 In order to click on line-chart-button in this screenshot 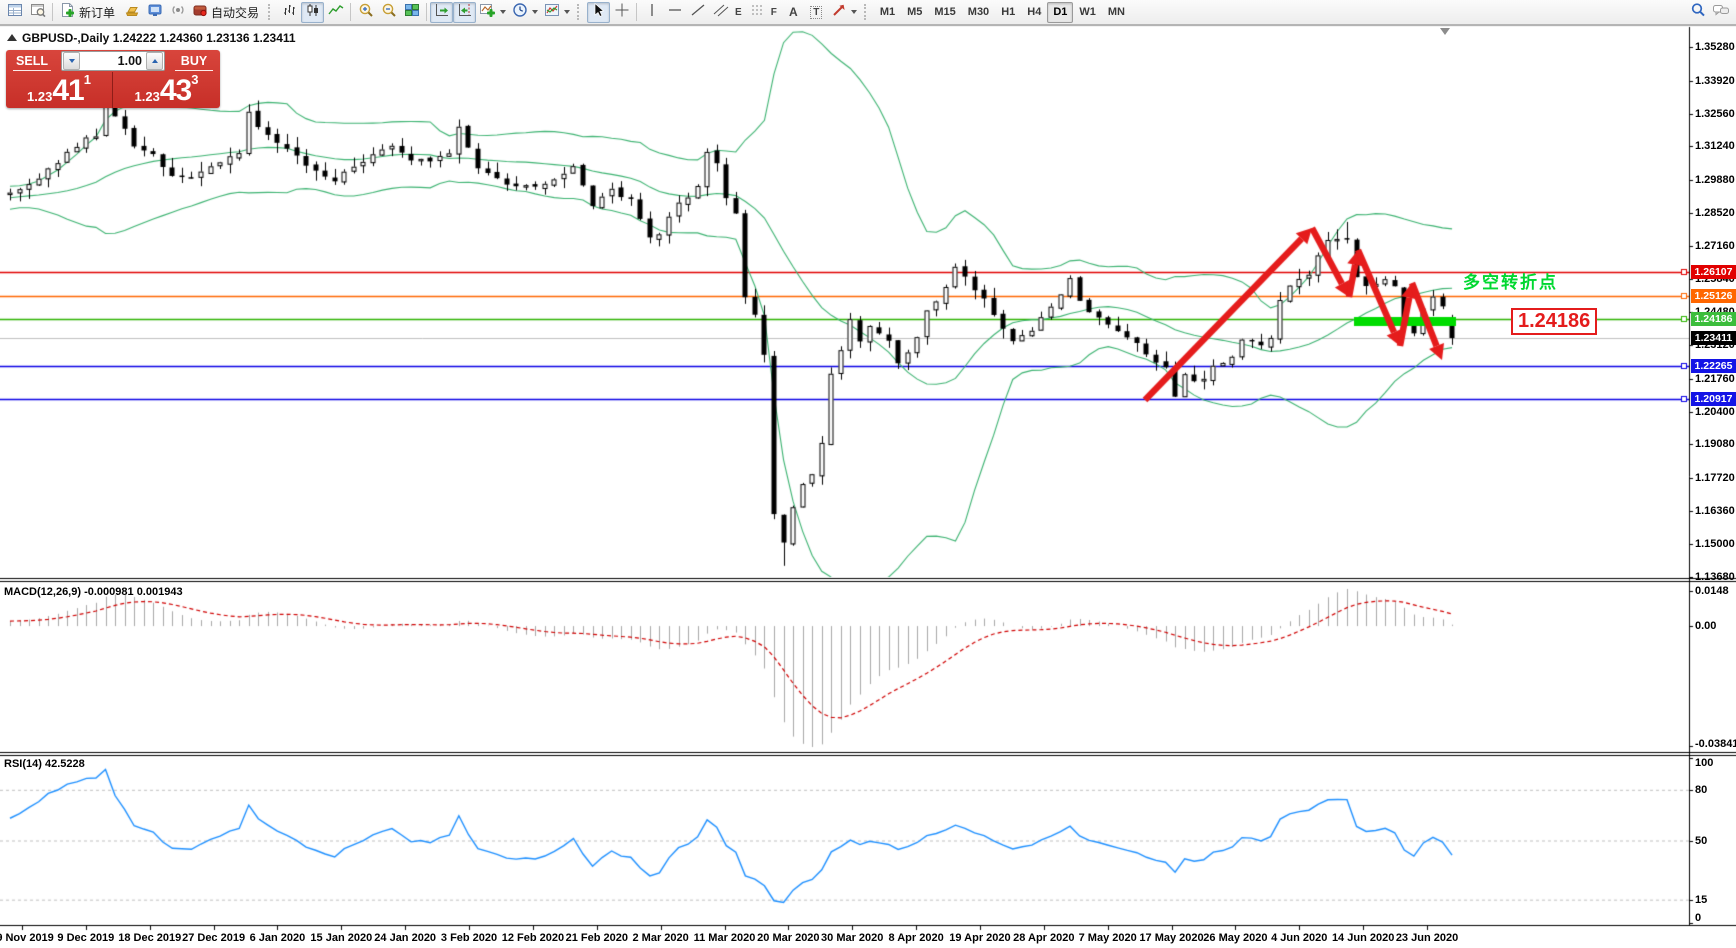, I will do `click(335, 12)`.